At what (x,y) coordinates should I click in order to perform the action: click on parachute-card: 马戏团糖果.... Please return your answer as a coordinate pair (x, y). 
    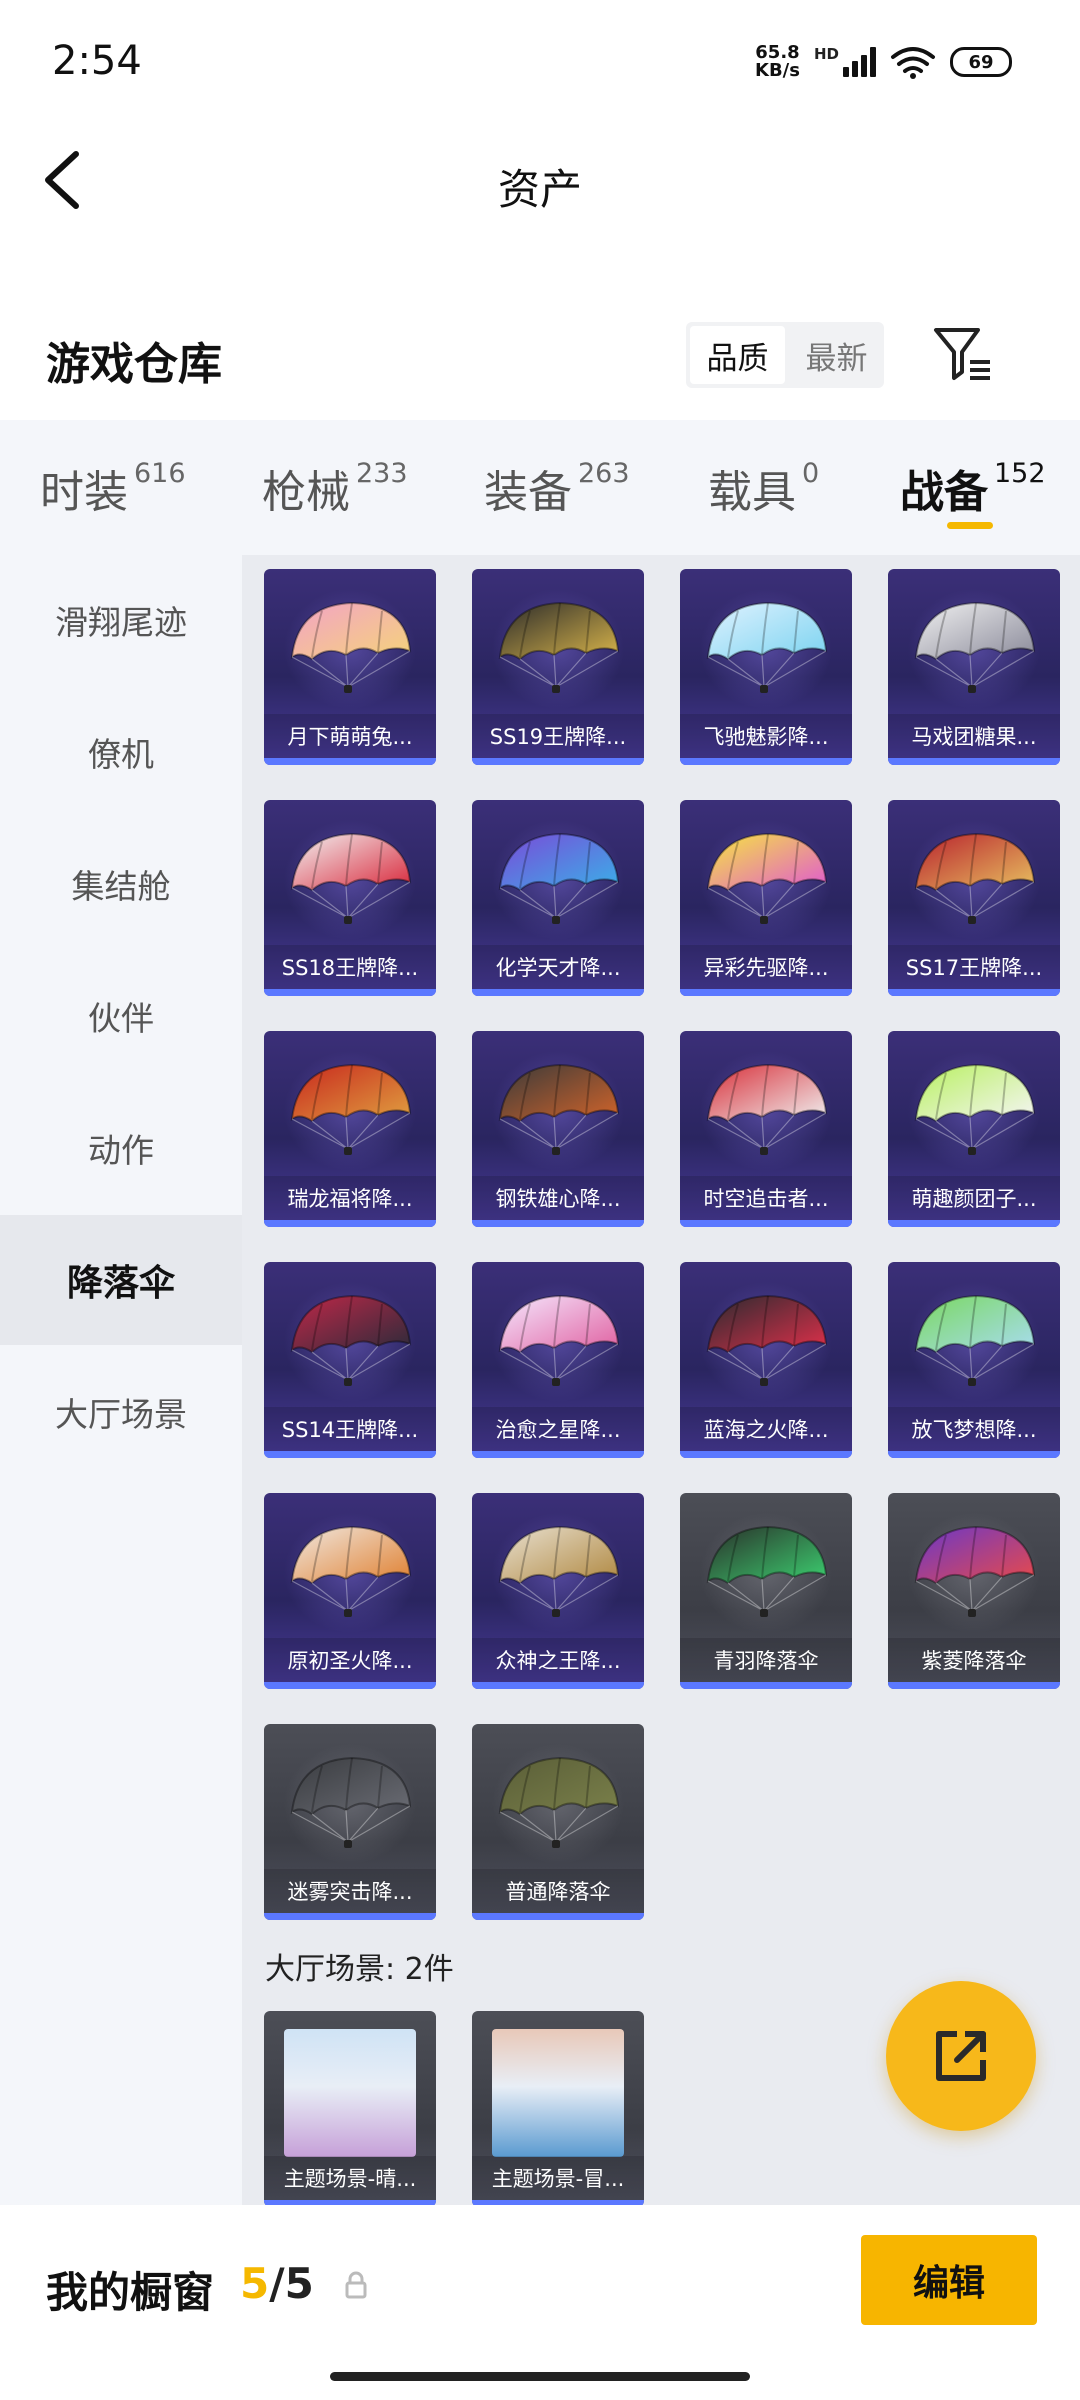
    Looking at the image, I should click on (974, 667).